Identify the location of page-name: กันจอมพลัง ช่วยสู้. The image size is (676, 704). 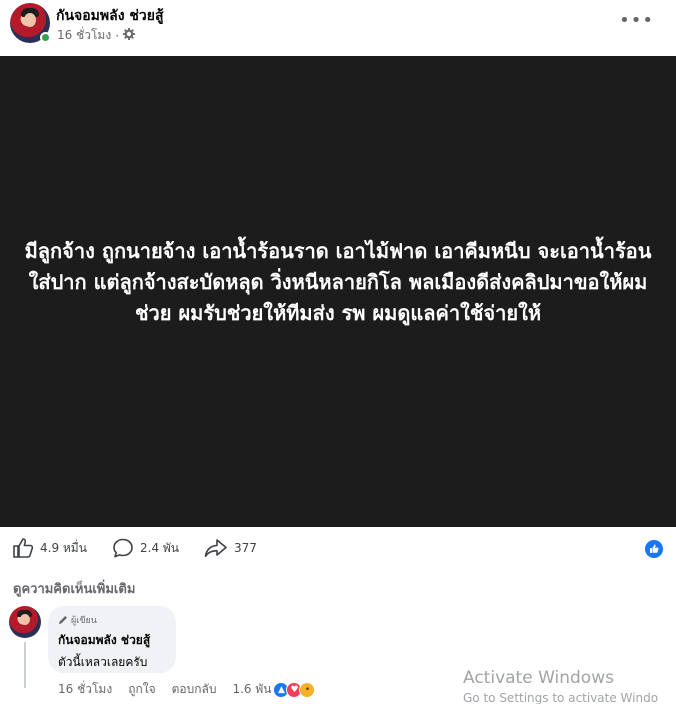
(110, 16).